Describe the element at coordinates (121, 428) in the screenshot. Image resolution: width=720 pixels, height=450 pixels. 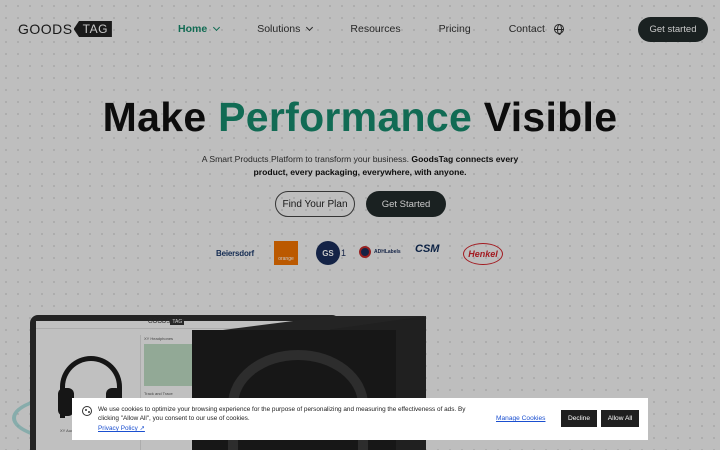
I see `privacy-policy-link: Privacy Policy ↗` at that location.